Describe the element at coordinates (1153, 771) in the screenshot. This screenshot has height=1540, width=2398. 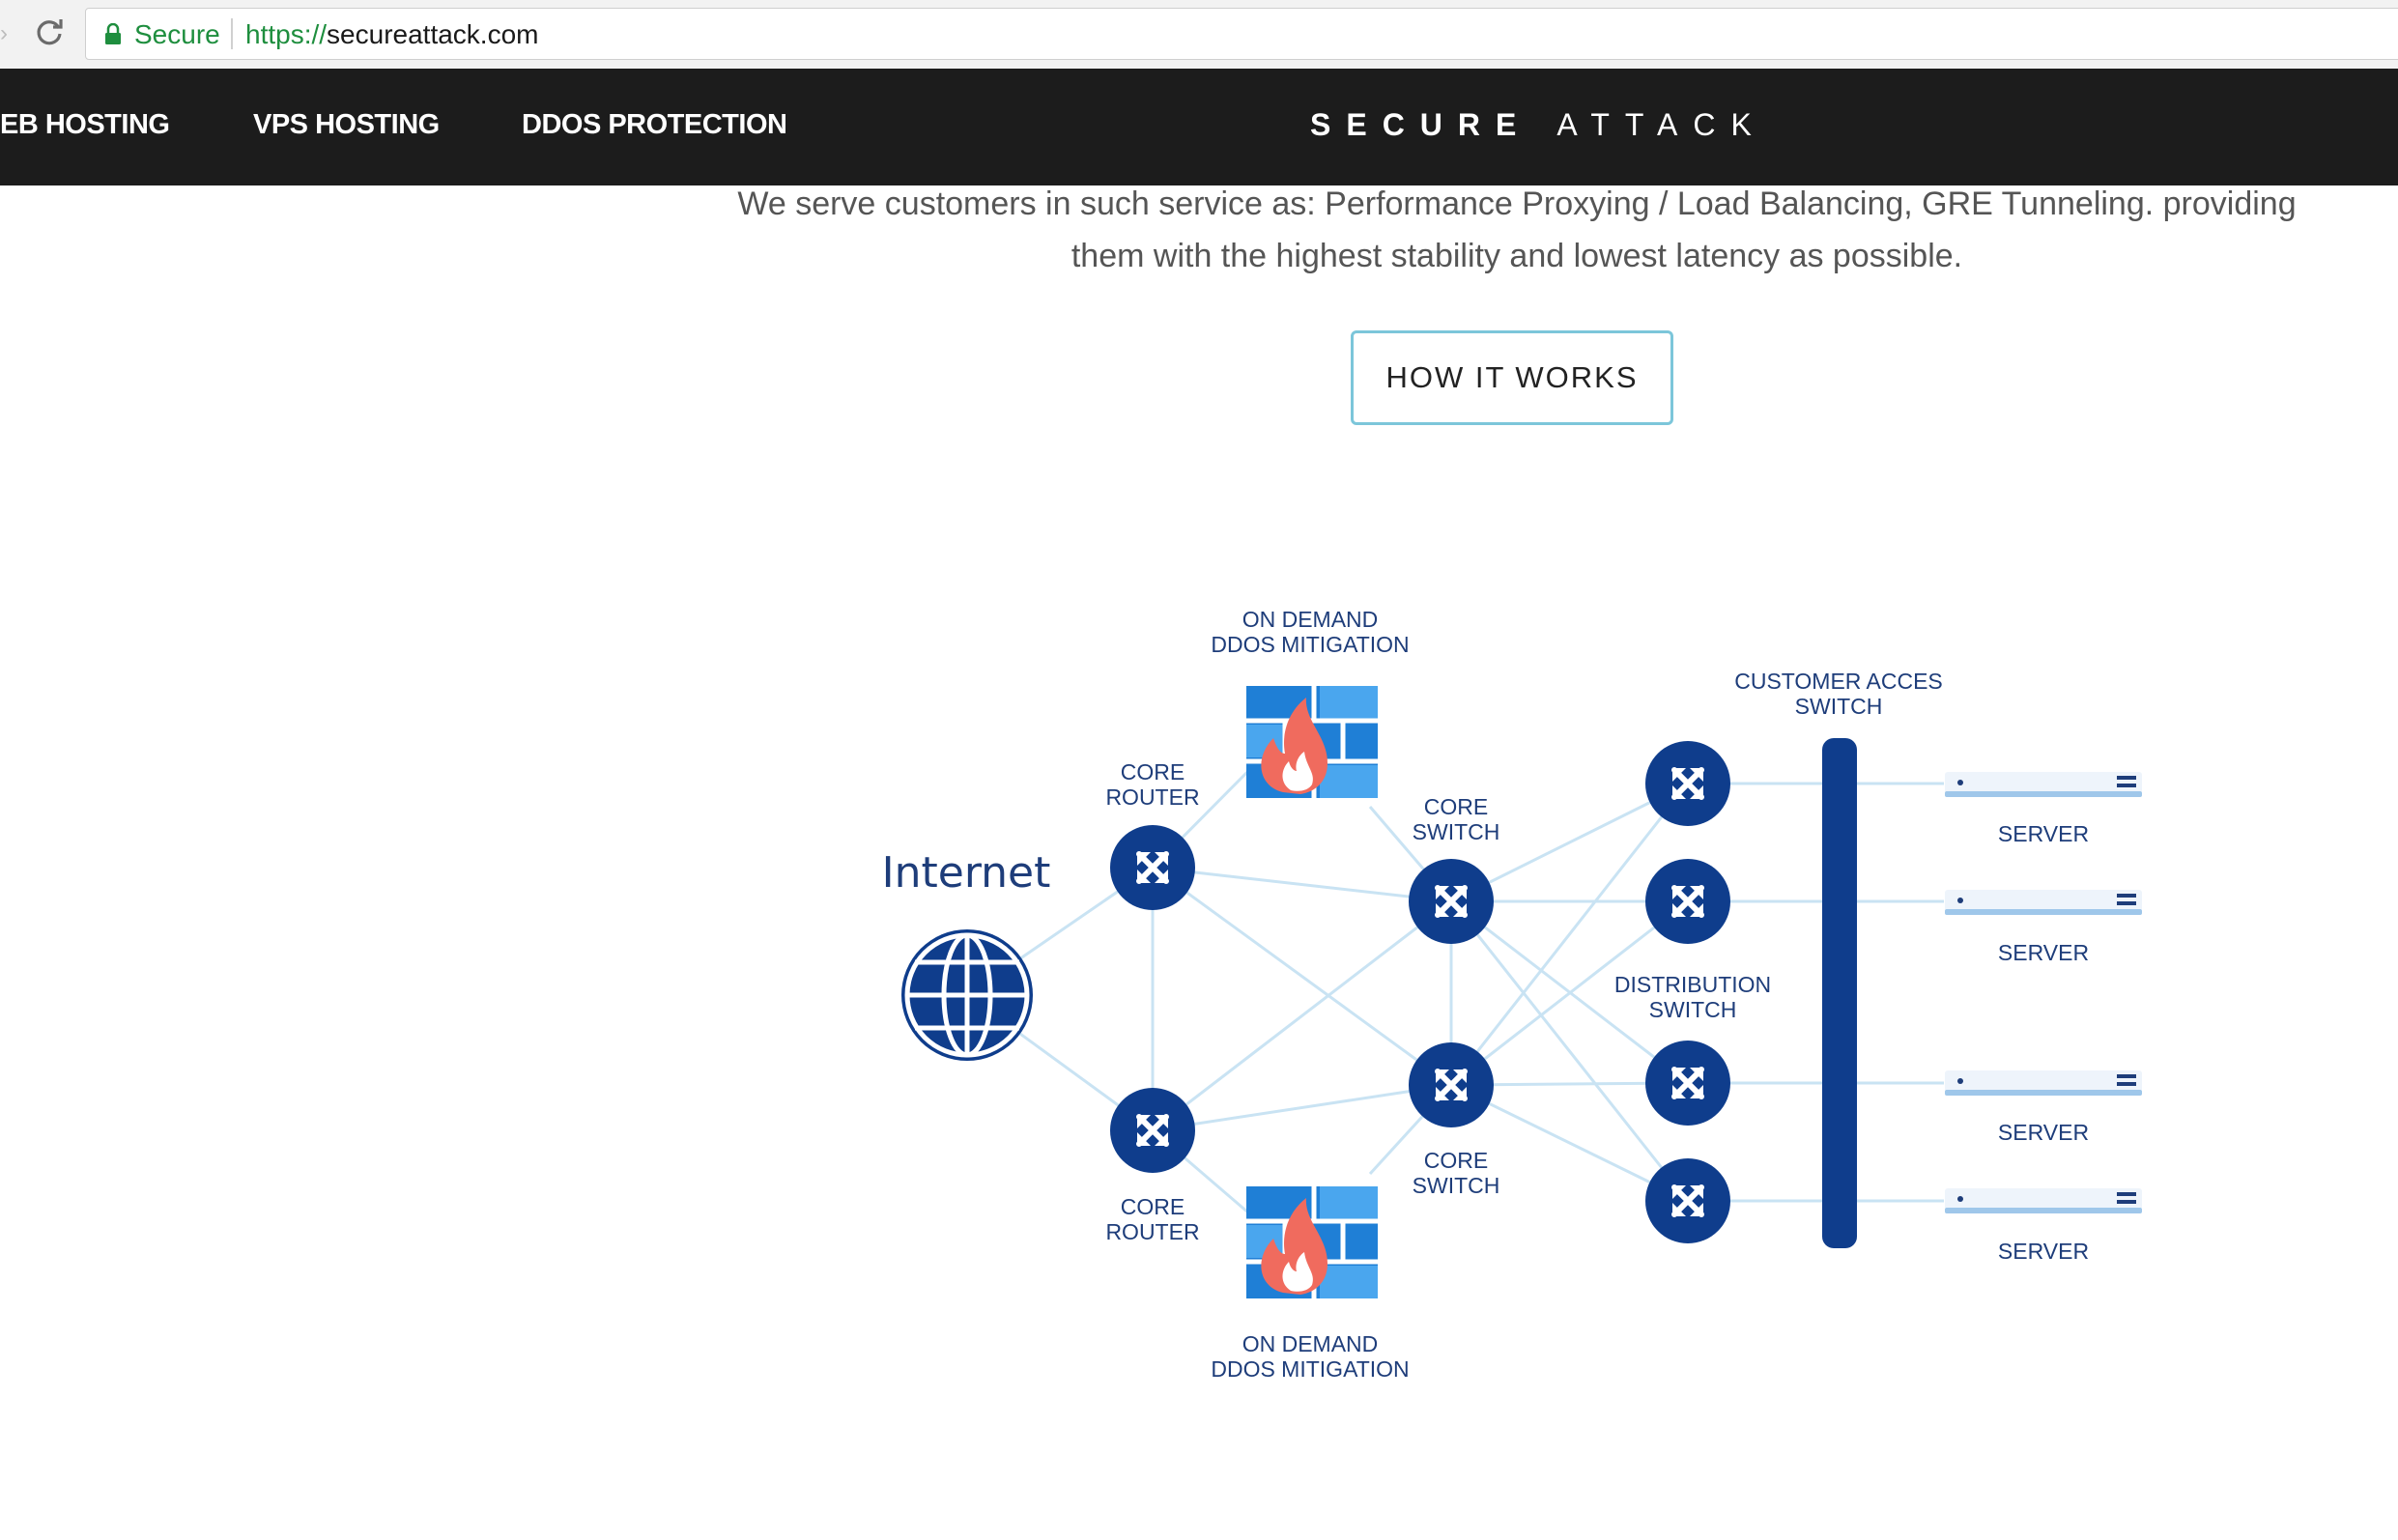
I see `core-router-top-label-1: CORE` at that location.